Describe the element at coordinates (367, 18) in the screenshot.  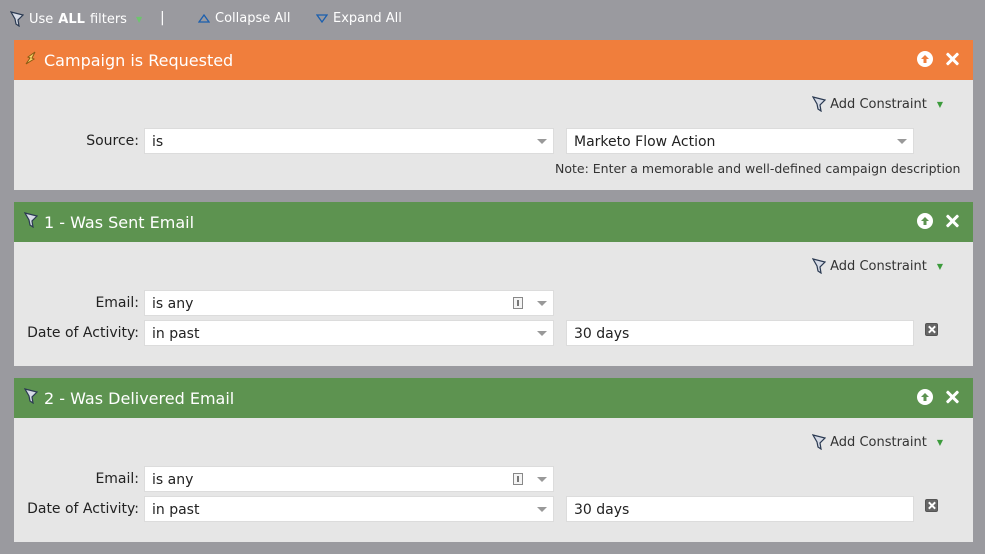
I see `expand-all-label: Expand All` at that location.